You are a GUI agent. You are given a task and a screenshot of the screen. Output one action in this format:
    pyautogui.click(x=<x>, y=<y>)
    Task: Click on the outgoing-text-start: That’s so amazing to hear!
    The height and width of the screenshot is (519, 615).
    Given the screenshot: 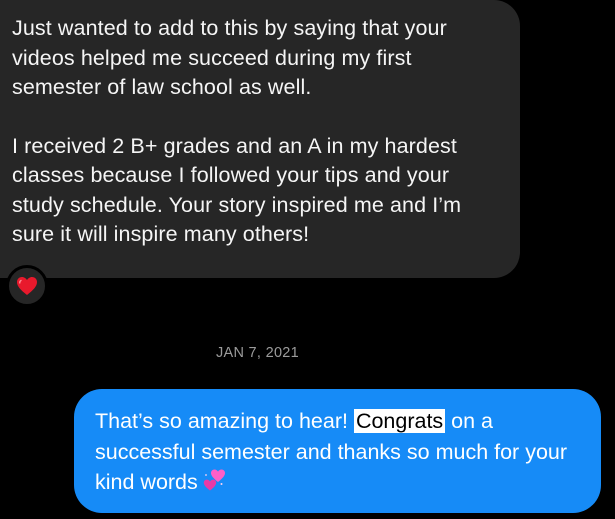 What is the action you would take?
    pyautogui.click(x=224, y=421)
    